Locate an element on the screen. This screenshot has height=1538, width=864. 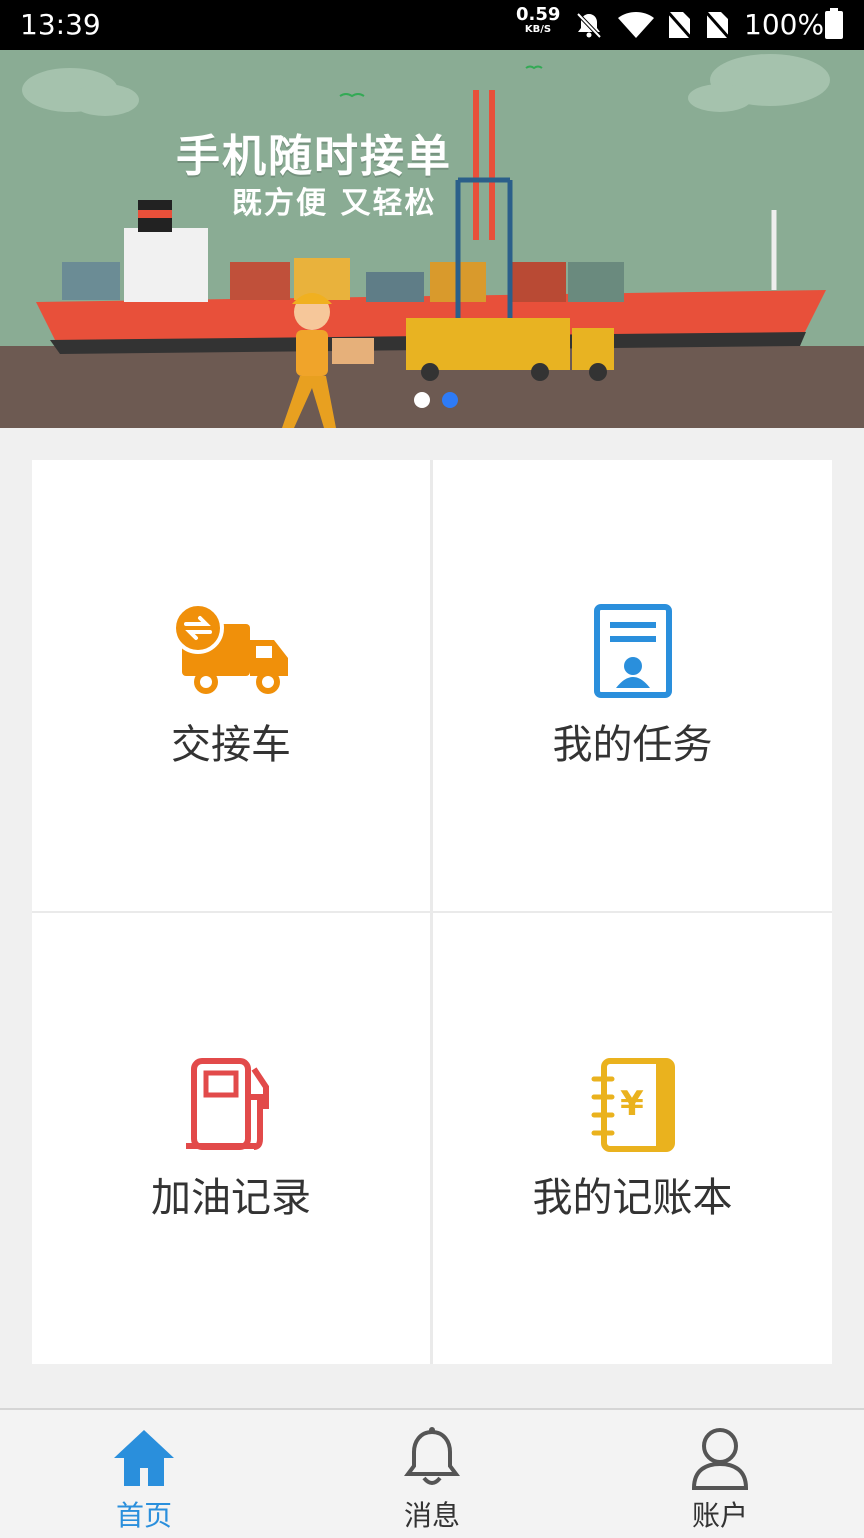
status-time: 13:39 is located at coordinates (60, 24).